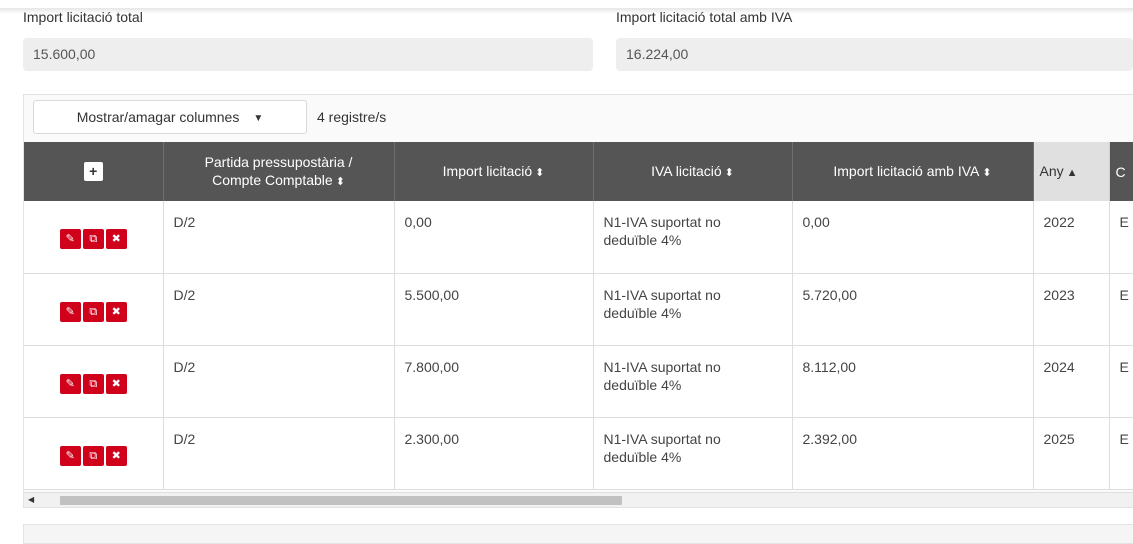 Image resolution: width=1133 pixels, height=544 pixels. Describe the element at coordinates (352, 117) in the screenshot. I see `records-count: 4 registre/s` at that location.